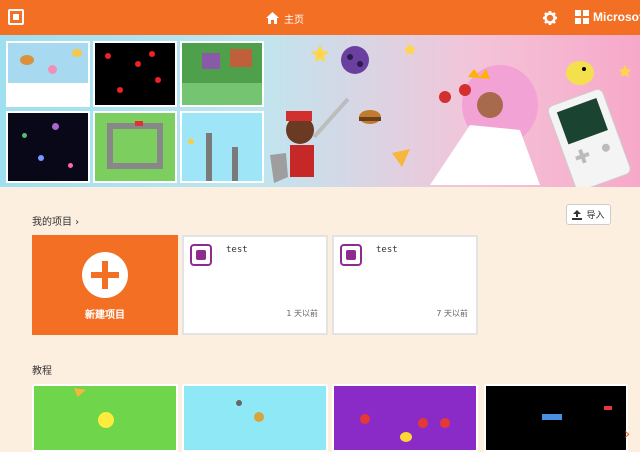 This screenshot has width=640, height=452. Describe the element at coordinates (16, 17) in the screenshot. I see `makecode-logo-icon` at that location.